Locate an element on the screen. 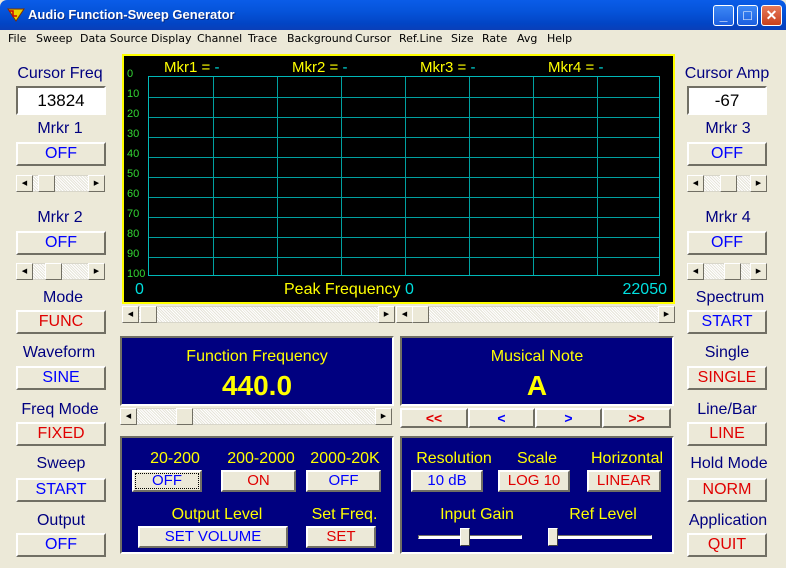  mrkr3-scroll-thumb is located at coordinates (728, 183).